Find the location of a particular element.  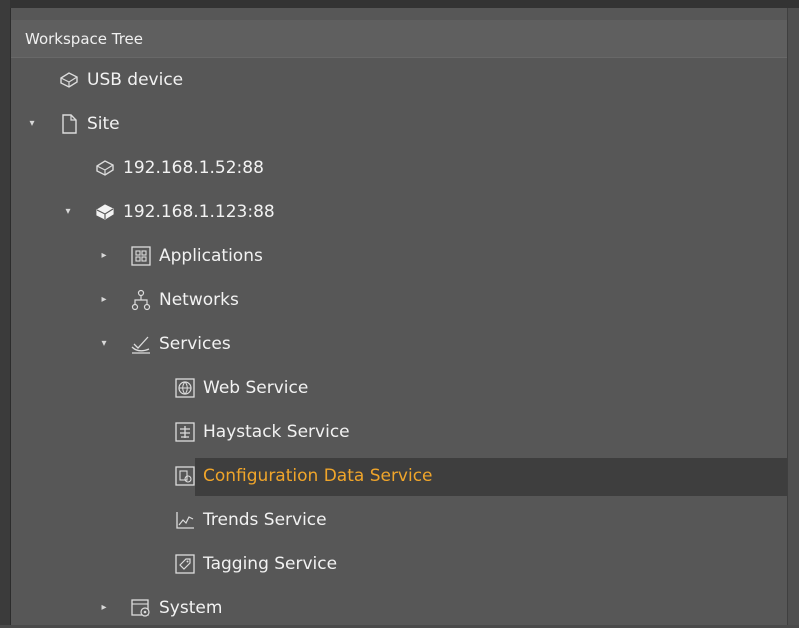

web-service-icon is located at coordinates (185, 388).